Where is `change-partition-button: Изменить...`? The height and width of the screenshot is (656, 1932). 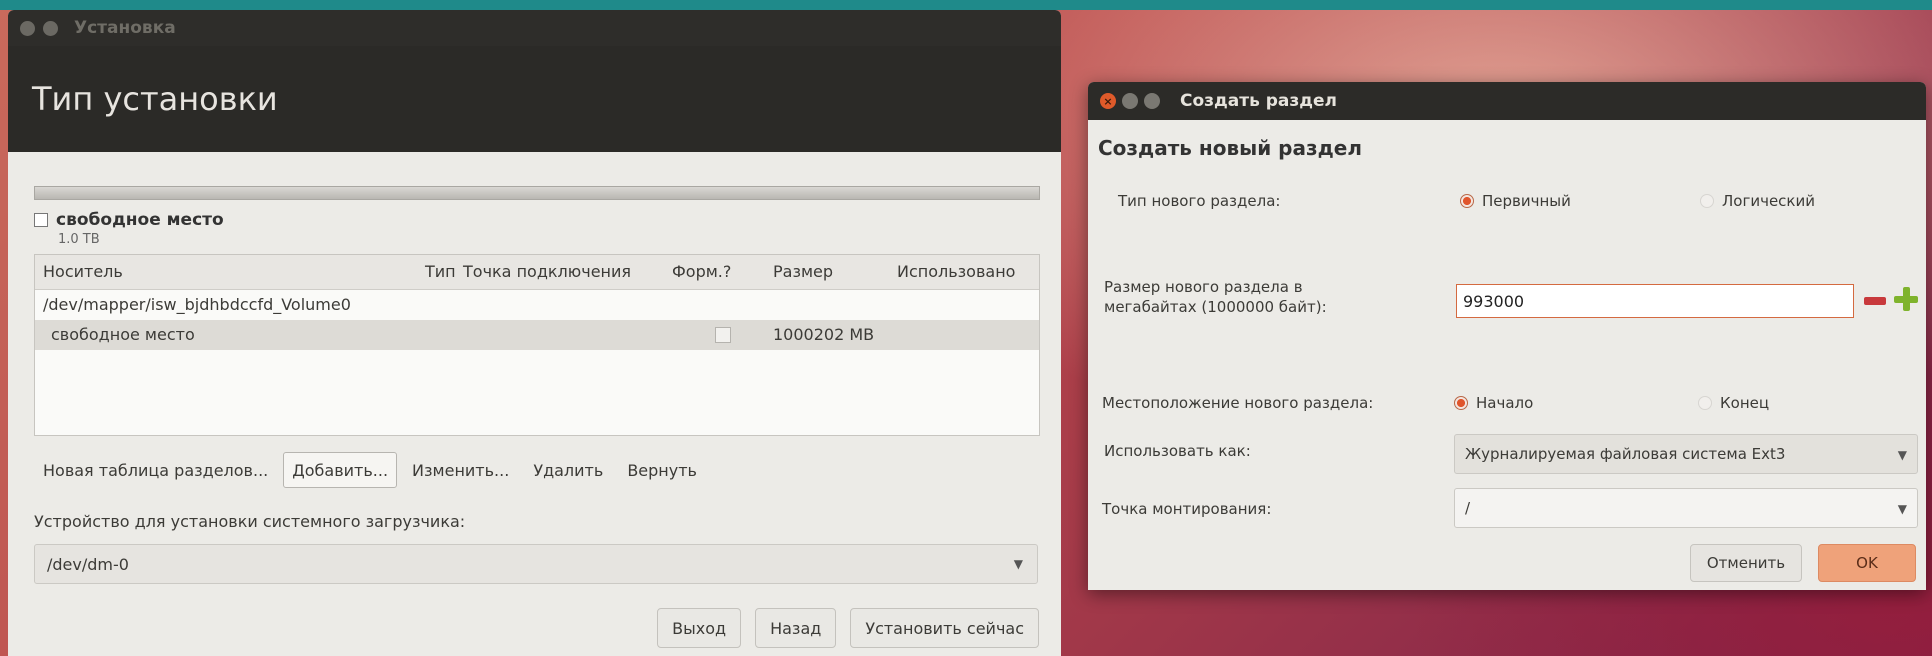
change-partition-button: Изменить... is located at coordinates (461, 470).